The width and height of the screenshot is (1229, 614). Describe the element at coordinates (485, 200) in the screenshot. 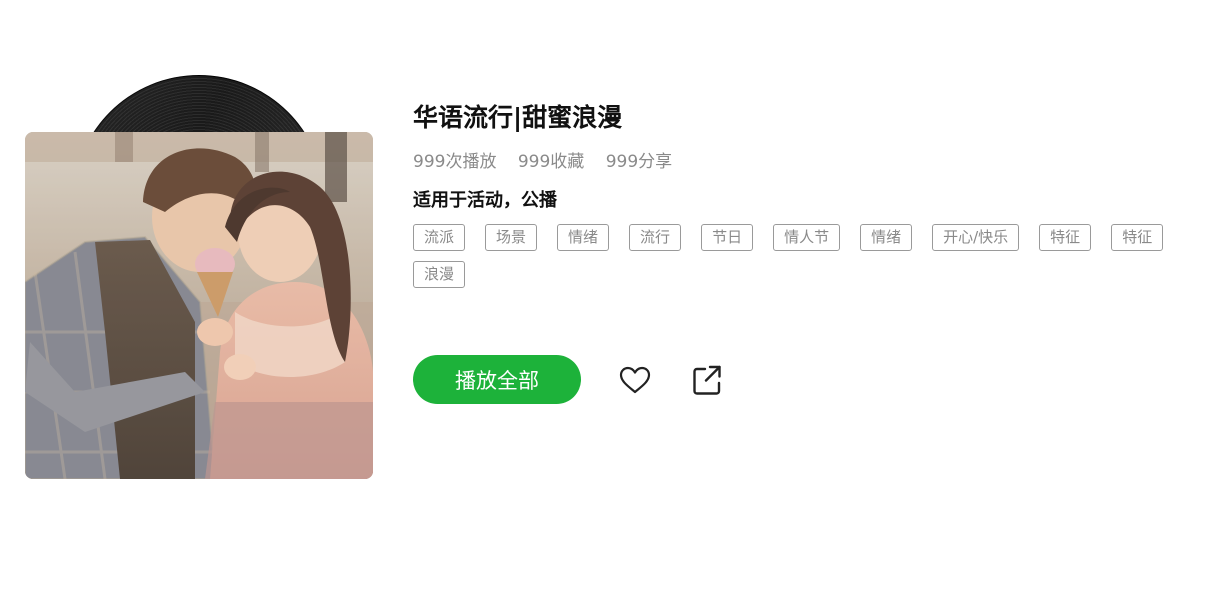

I see `usage-description: 适用于活动，公播` at that location.